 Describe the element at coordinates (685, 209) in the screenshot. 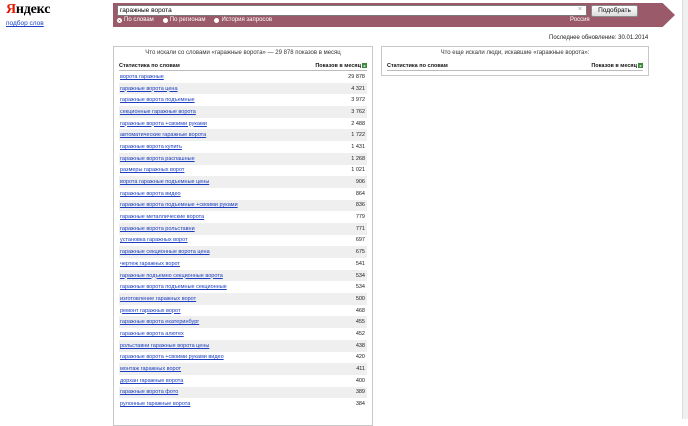

I see `page-scrollbar` at that location.